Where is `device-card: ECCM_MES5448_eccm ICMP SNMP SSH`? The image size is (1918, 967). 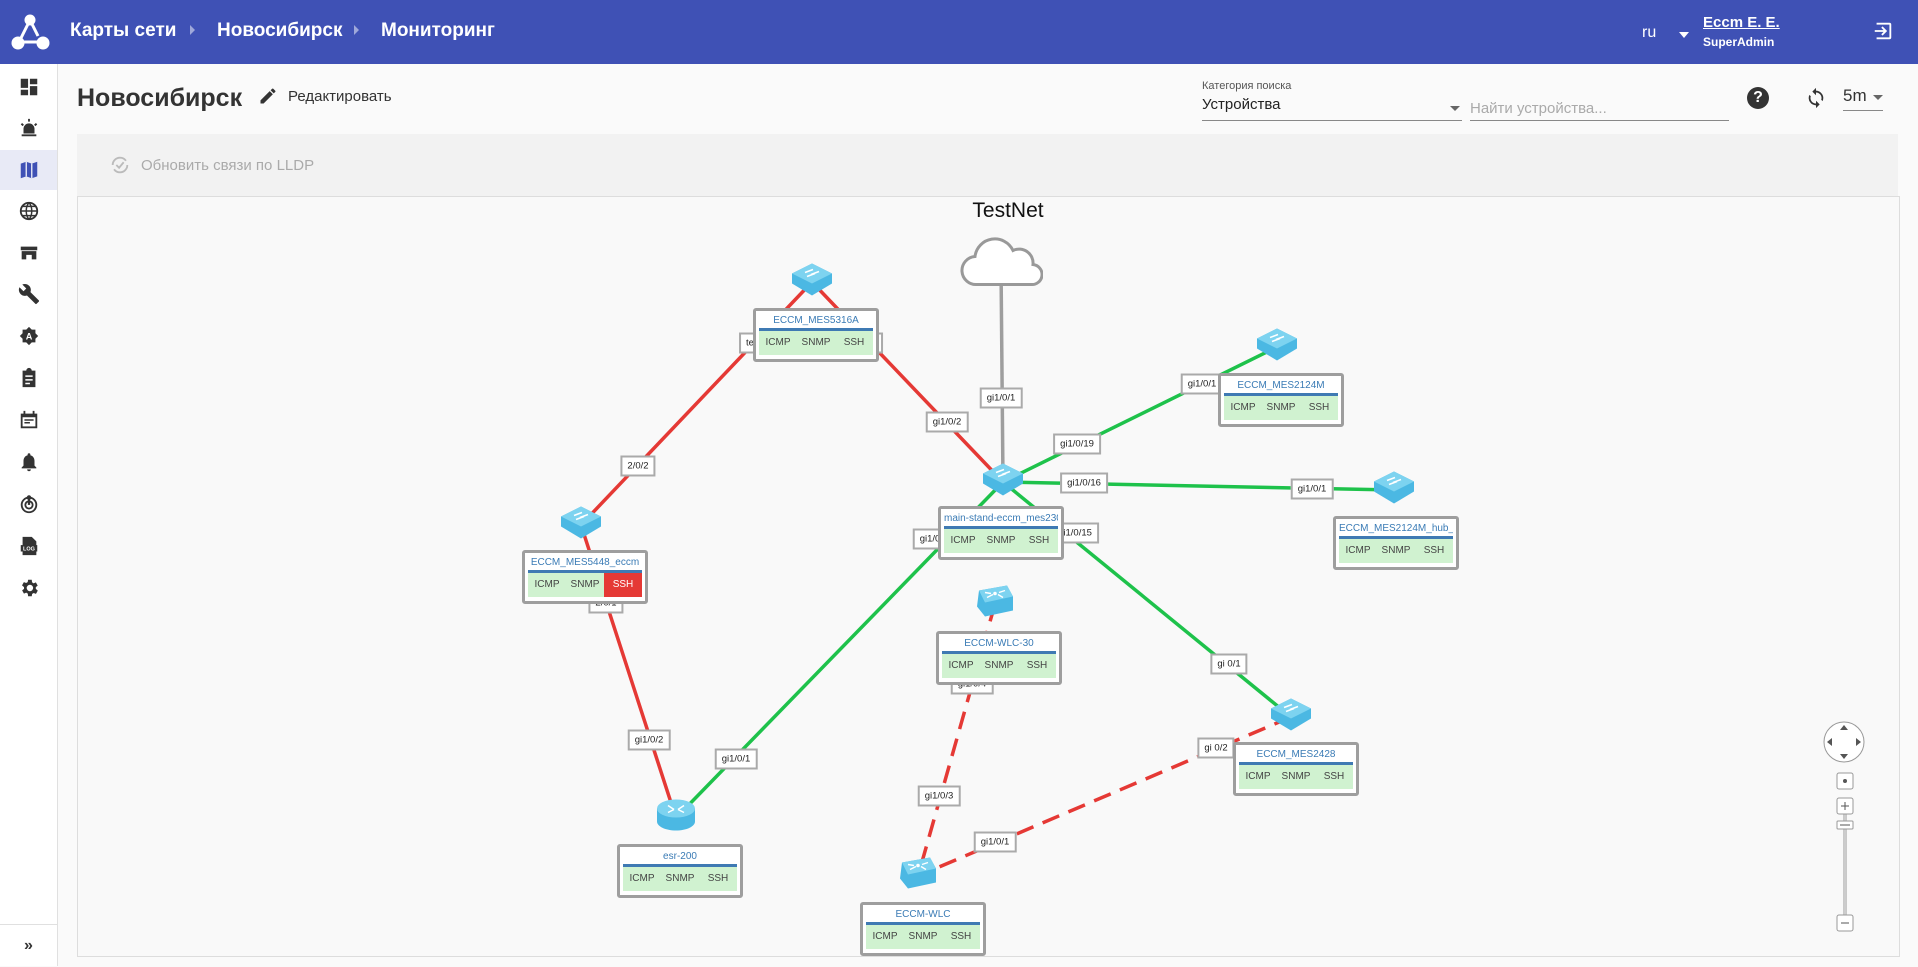 device-card: ECCM_MES5448_eccm ICMP SNMP SSH is located at coordinates (585, 577).